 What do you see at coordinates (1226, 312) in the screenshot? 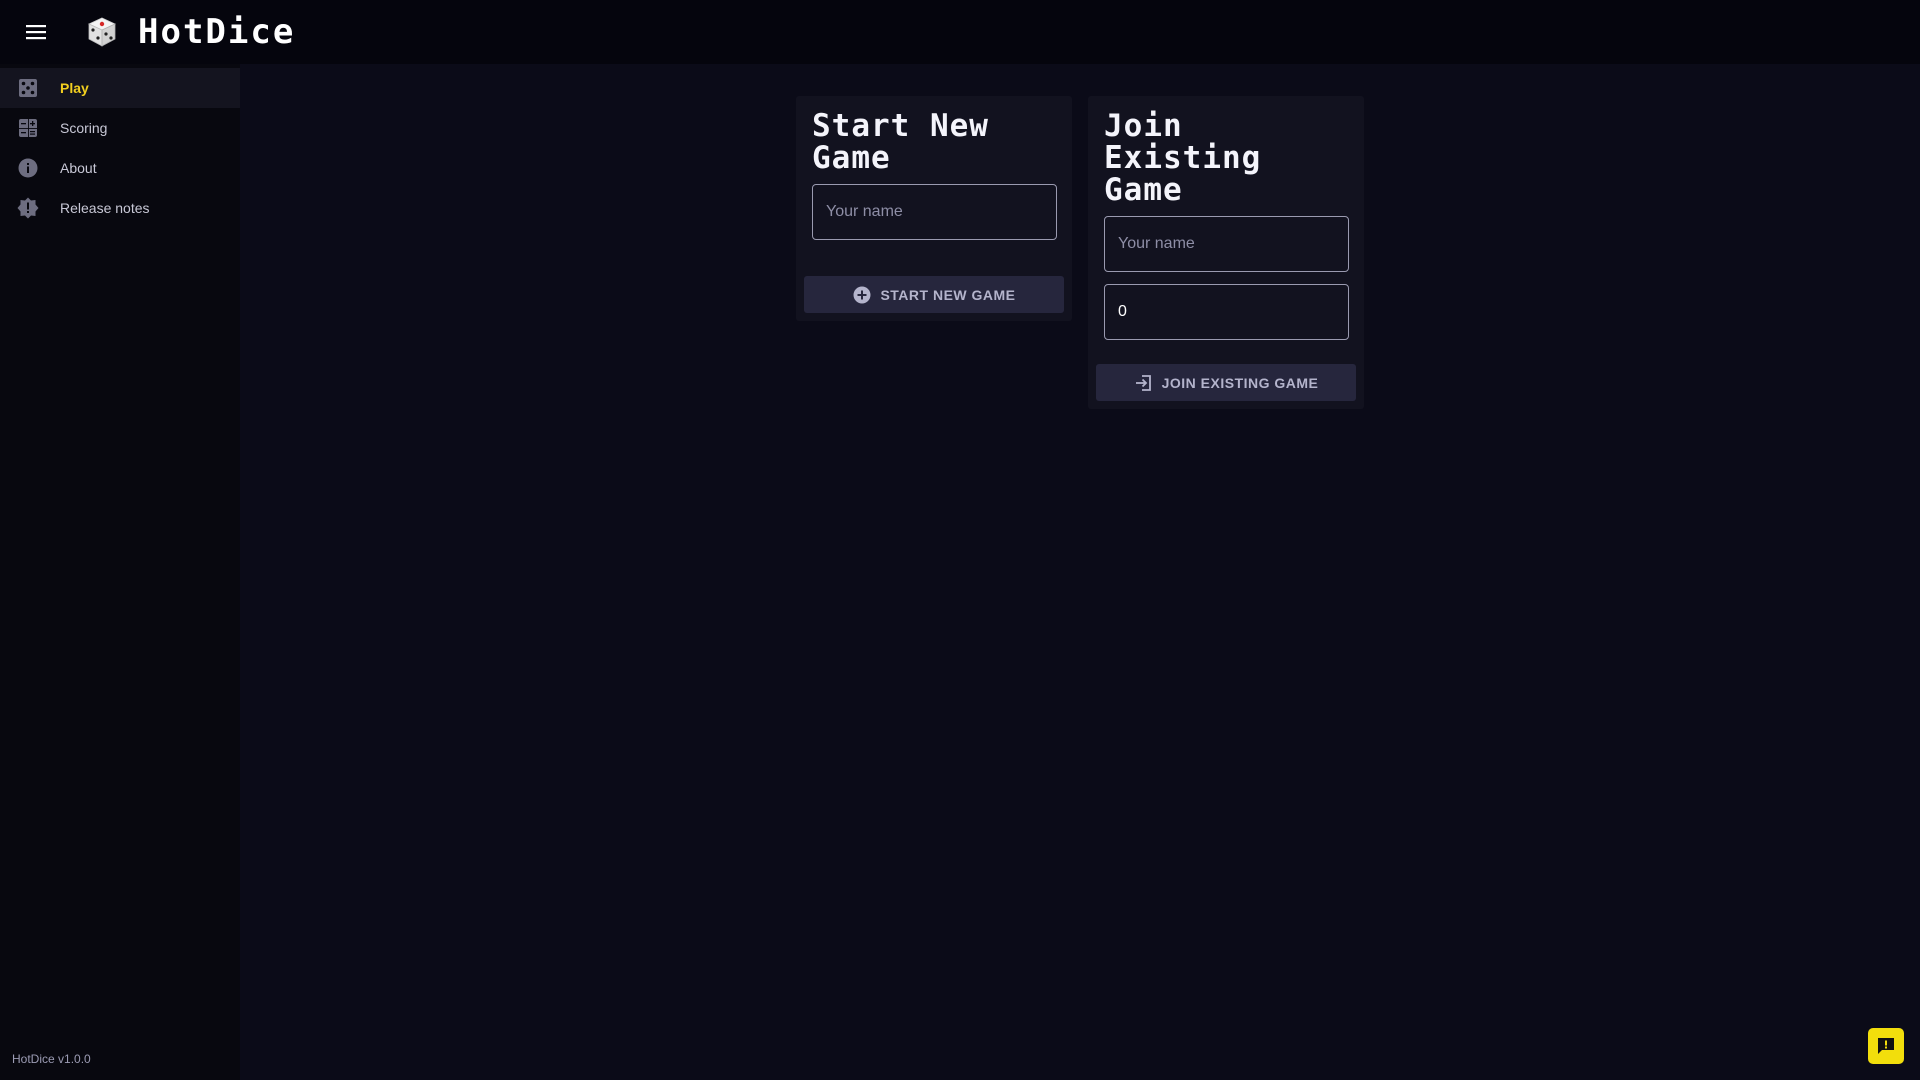
I see `game-id-input` at bounding box center [1226, 312].